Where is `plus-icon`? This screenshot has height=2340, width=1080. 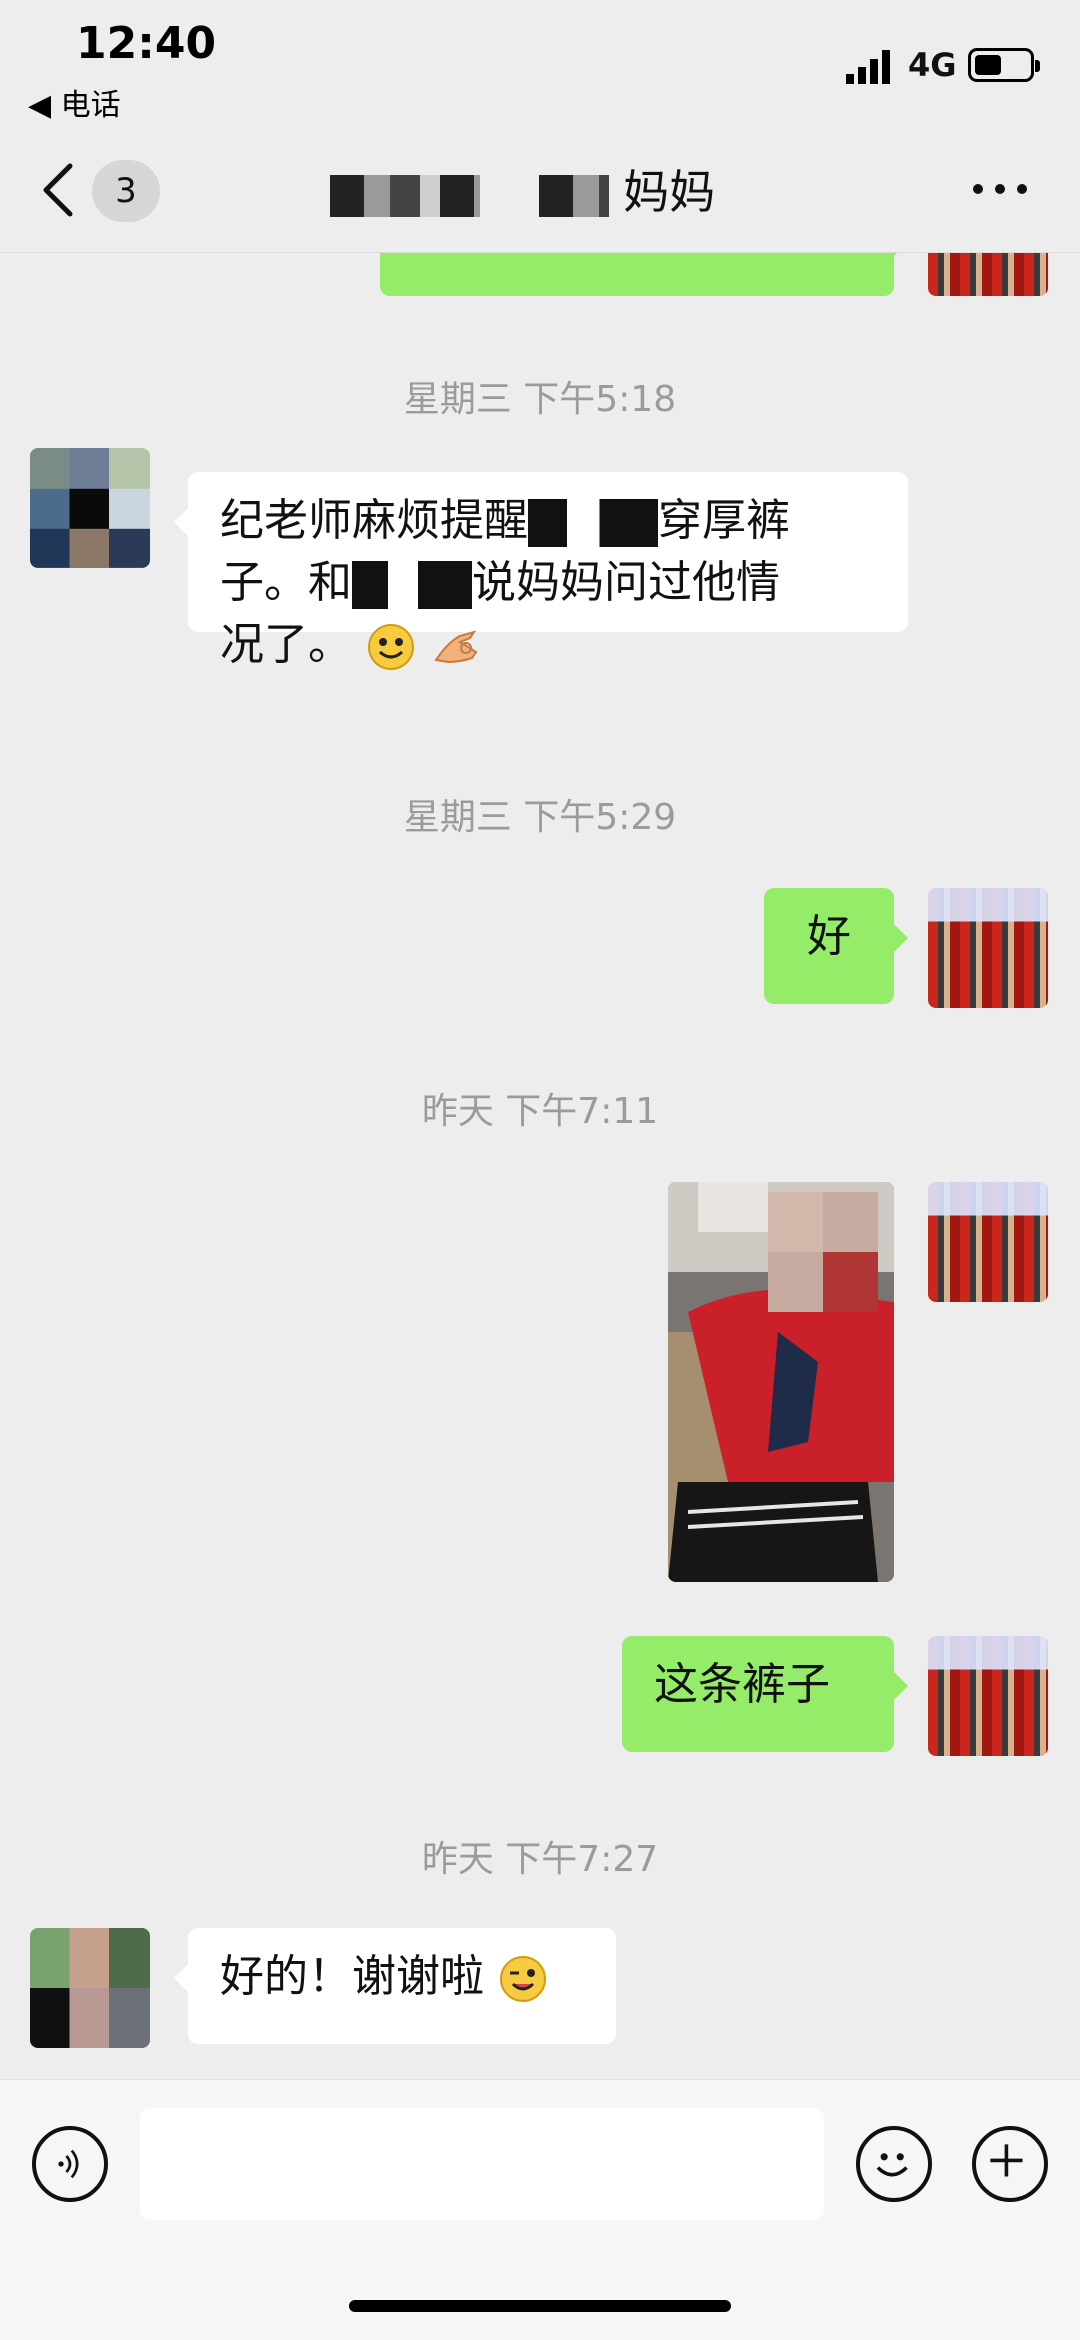
plus-icon is located at coordinates (1010, 2164).